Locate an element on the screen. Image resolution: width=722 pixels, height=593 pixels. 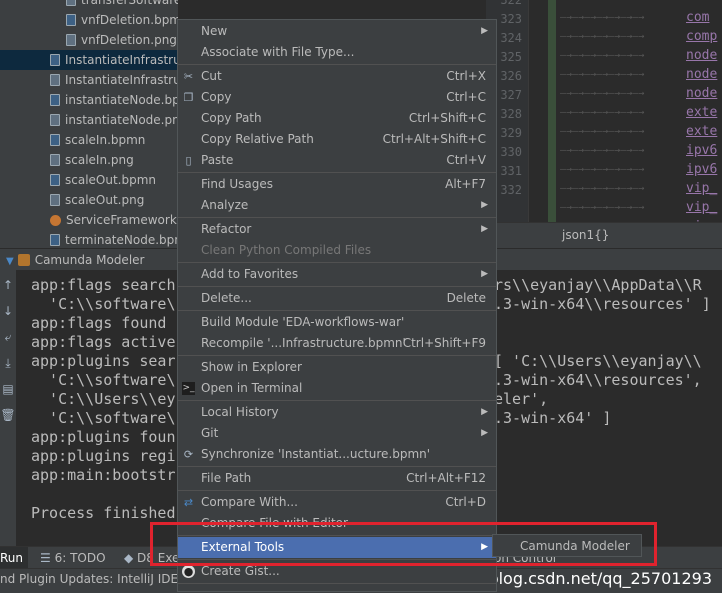
menu-item-label: Local History is located at coordinates (240, 412).